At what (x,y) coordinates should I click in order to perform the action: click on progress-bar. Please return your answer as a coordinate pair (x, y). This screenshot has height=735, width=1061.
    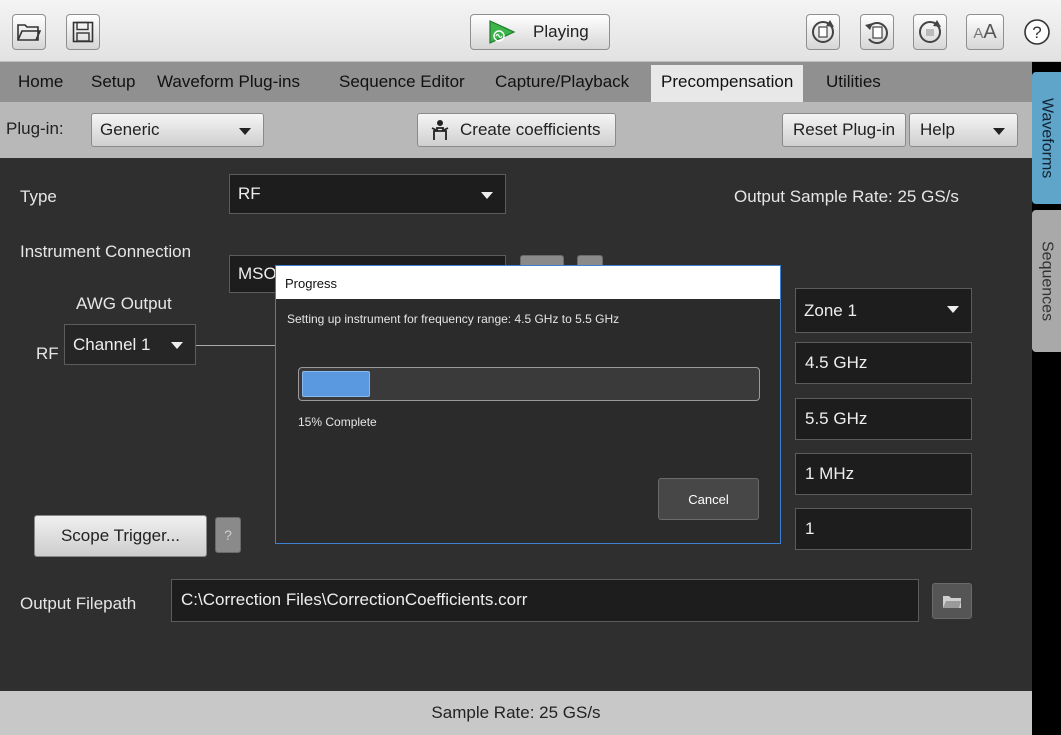
    Looking at the image, I should click on (529, 384).